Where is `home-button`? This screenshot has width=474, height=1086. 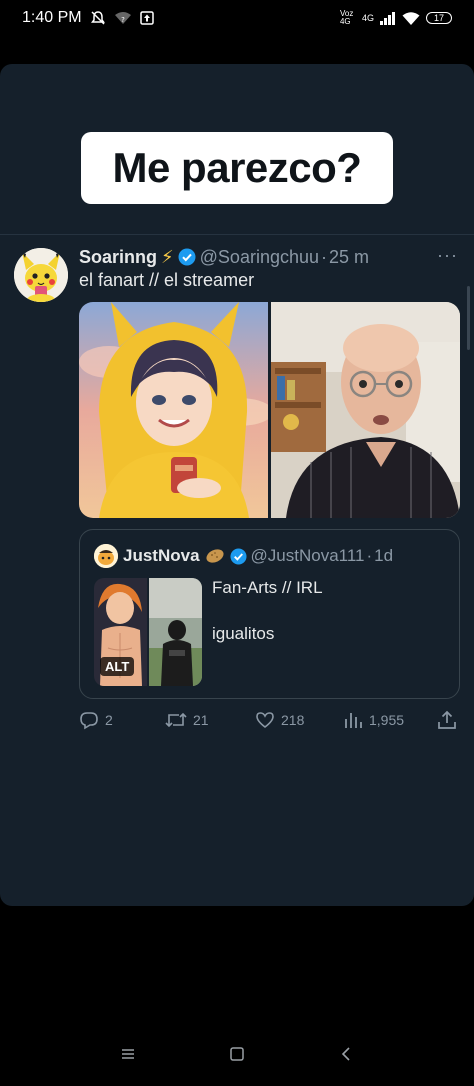 home-button is located at coordinates (237, 1056).